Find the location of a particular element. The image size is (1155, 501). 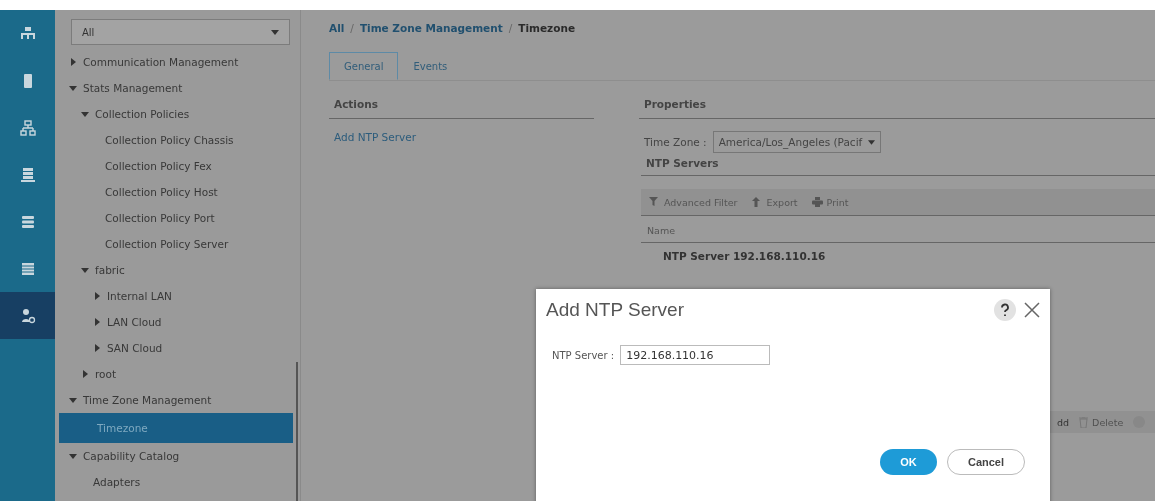

filter-dropdown: All is located at coordinates (180, 32).